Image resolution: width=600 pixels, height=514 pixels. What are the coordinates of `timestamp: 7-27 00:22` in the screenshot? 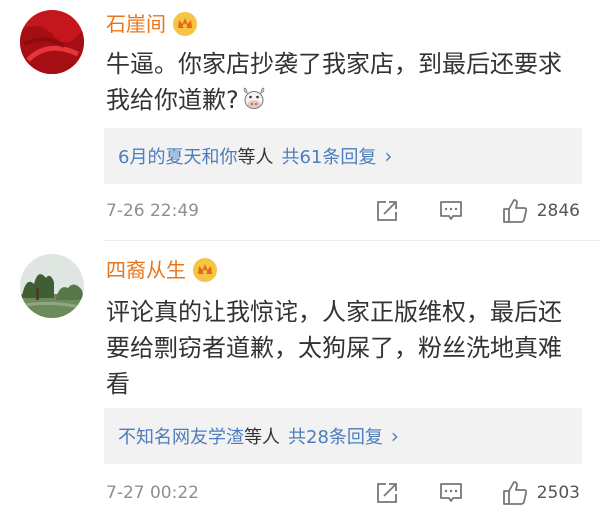 It's located at (152, 493).